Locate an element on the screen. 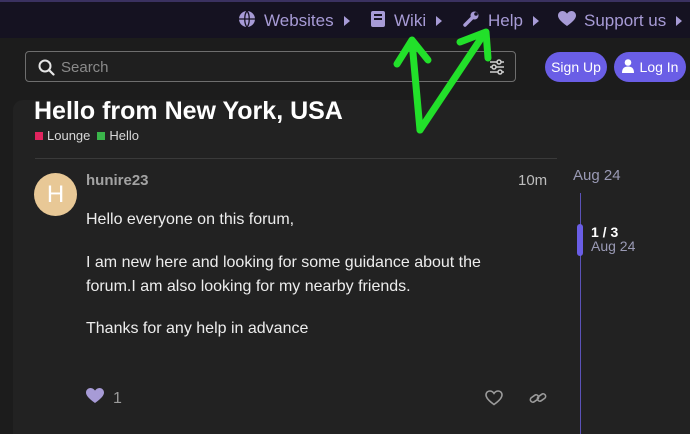 The image size is (690, 434). category-label: Hello is located at coordinates (124, 135).